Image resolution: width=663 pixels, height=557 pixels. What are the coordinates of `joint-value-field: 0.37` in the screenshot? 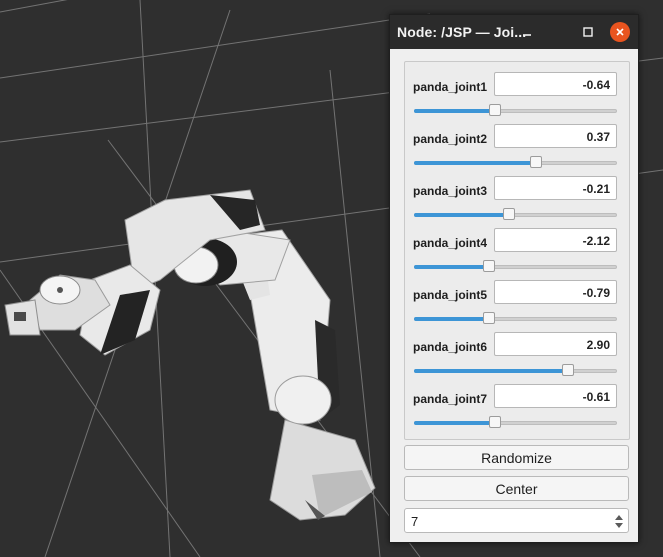 It's located at (555, 136).